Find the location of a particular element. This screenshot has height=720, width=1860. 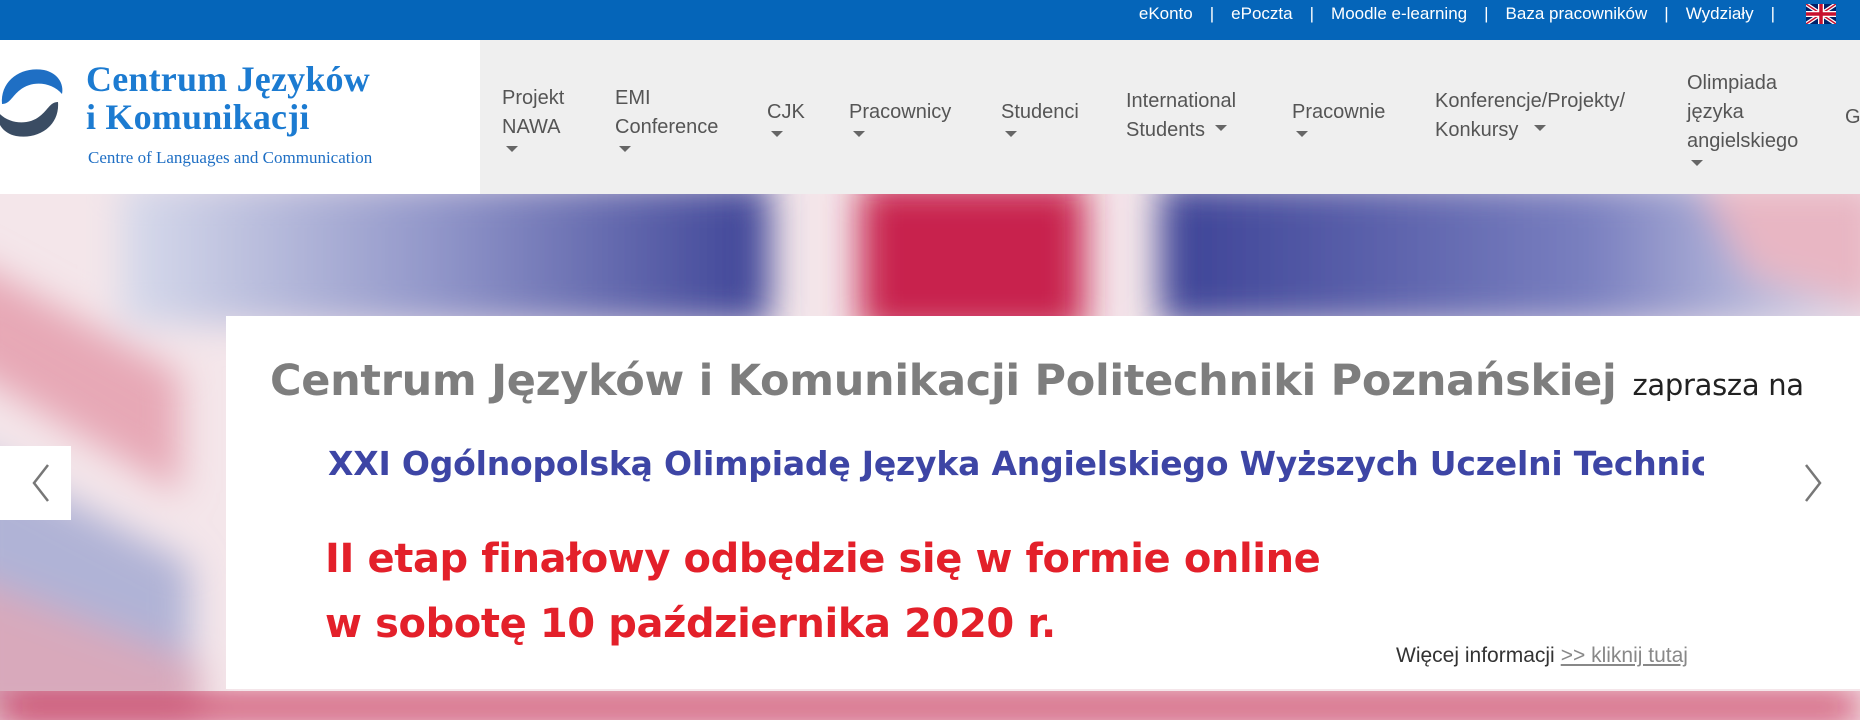

nav-item-konferencje-projekty-konkursy: Konferencje/Projekty/ Konkursy is located at coordinates (1530, 116).